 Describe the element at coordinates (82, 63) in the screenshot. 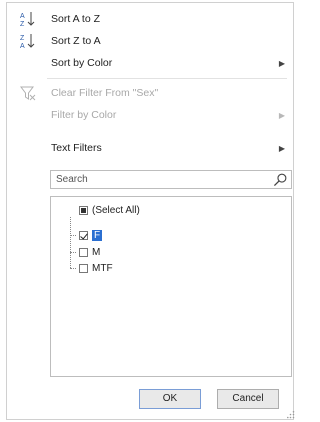

I see `menu-sort-by-color-label: Sort by Color` at that location.